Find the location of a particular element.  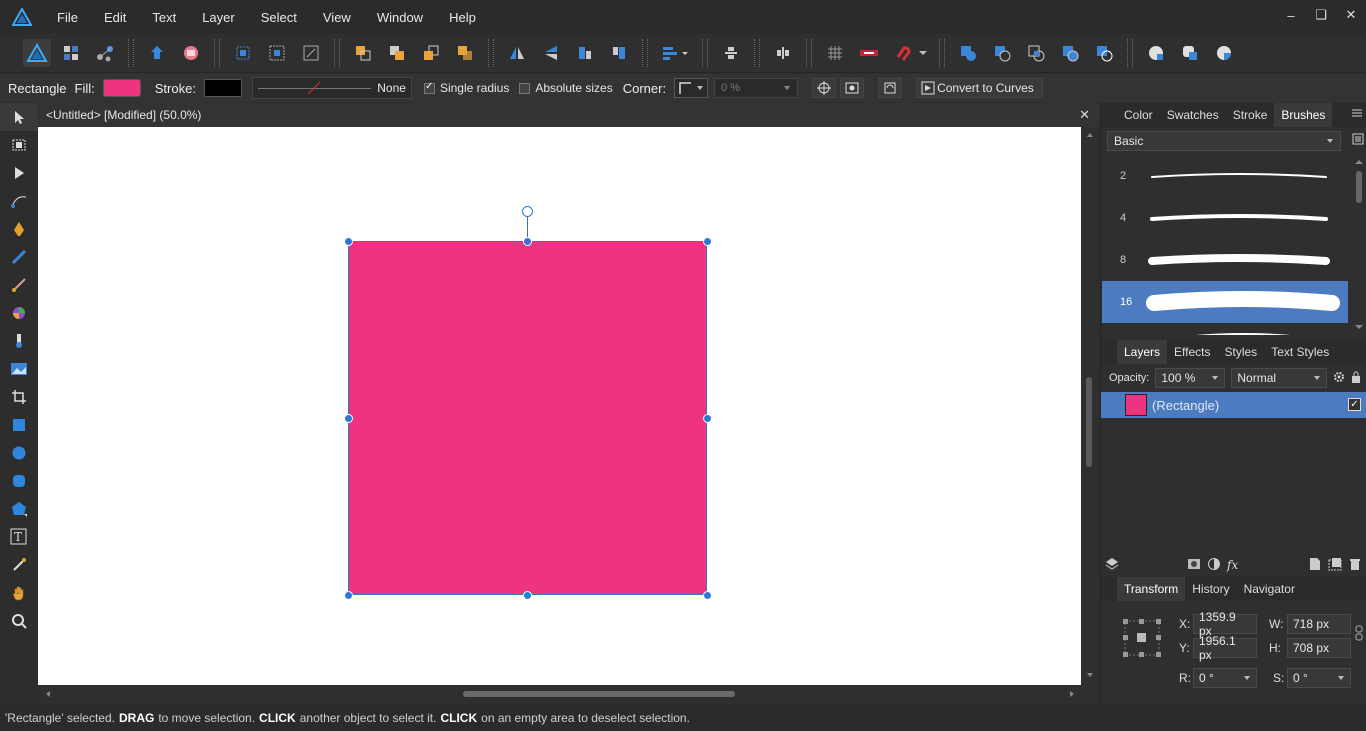

y-position-field: 1956.1 px is located at coordinates (1225, 648).